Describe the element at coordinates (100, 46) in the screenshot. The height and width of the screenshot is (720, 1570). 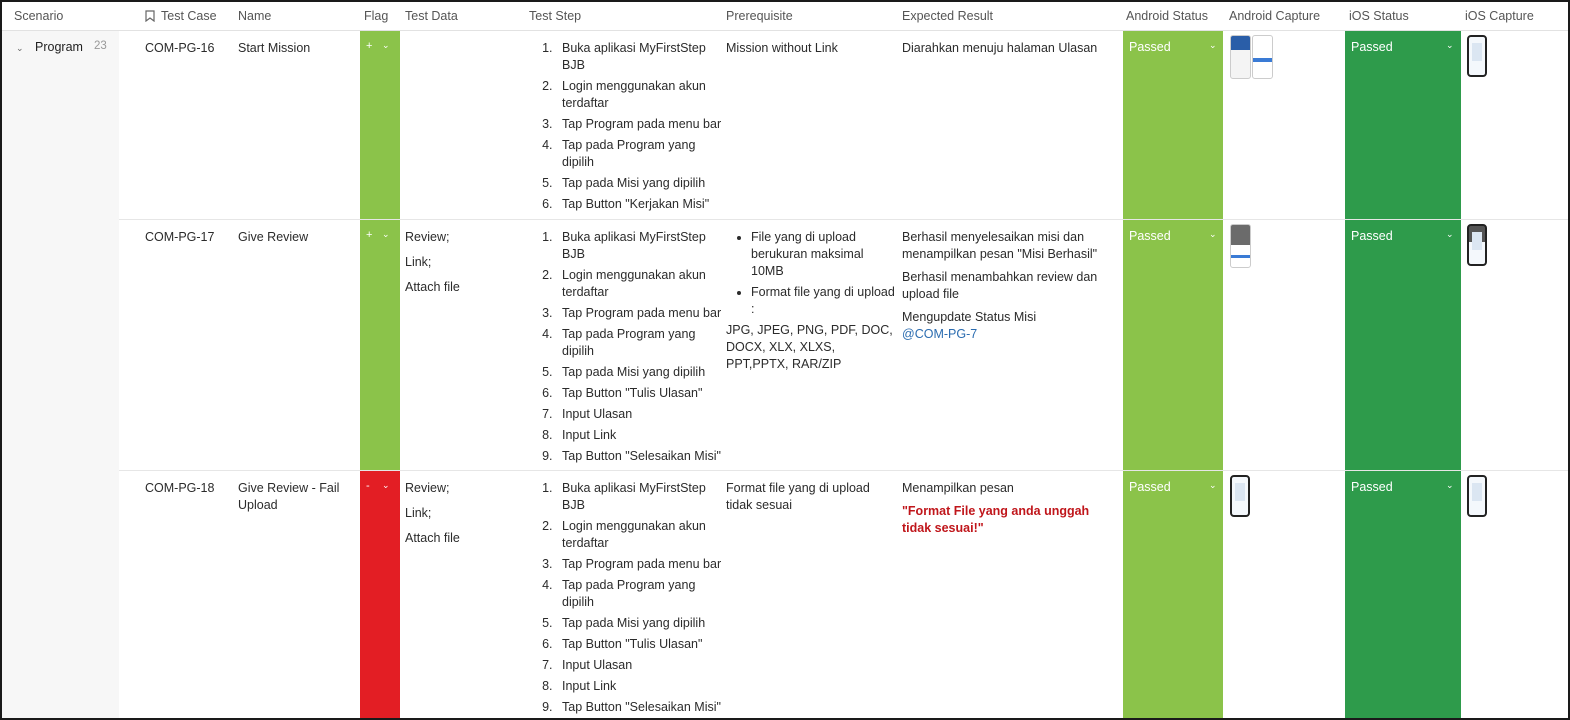
I see `scenario-count: 23` at that location.